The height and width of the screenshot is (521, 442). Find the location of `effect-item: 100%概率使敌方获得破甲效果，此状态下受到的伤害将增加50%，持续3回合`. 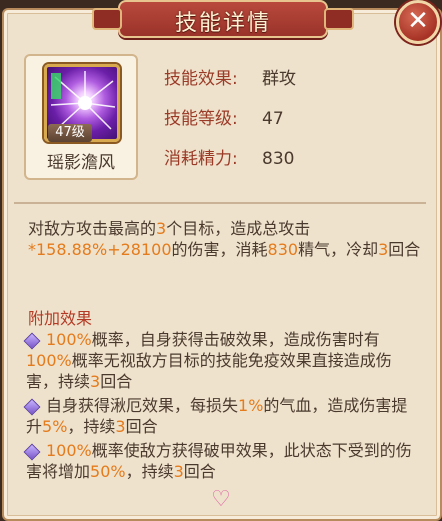

effect-item: 100%概率使敌方获得破甲效果，此状态下受到的伤害将增加50%，持续3回合 is located at coordinates (220, 461).